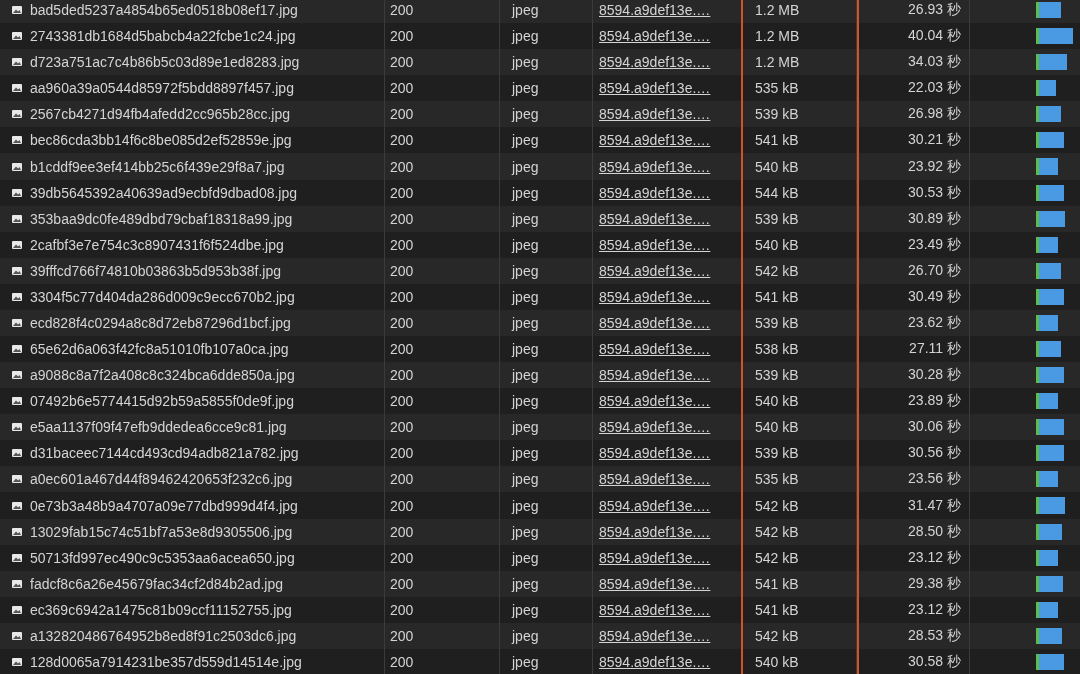 Image resolution: width=1080 pixels, height=674 pixels. Describe the element at coordinates (777, 88) in the screenshot. I see `transfer-size: 535 kB` at that location.